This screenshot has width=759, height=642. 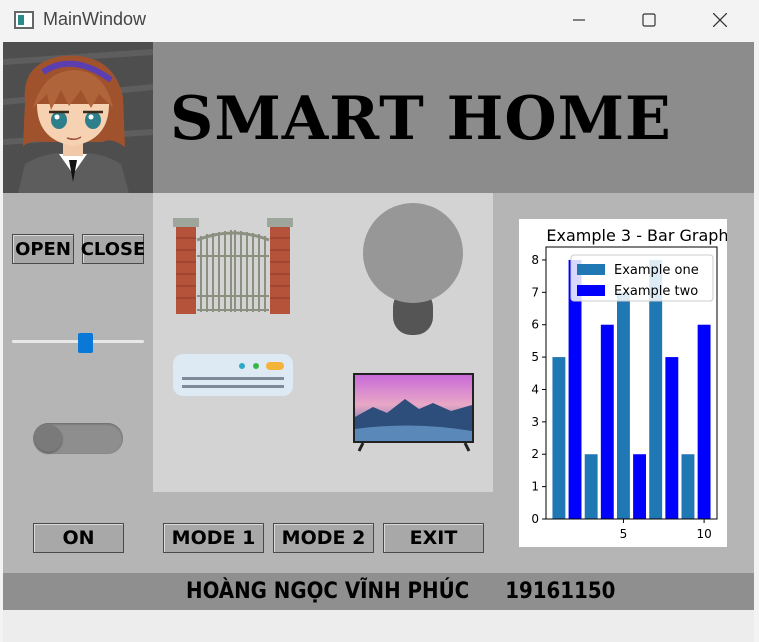 What do you see at coordinates (535, 422) in the screenshot?
I see `y-tick-label: 3` at bounding box center [535, 422].